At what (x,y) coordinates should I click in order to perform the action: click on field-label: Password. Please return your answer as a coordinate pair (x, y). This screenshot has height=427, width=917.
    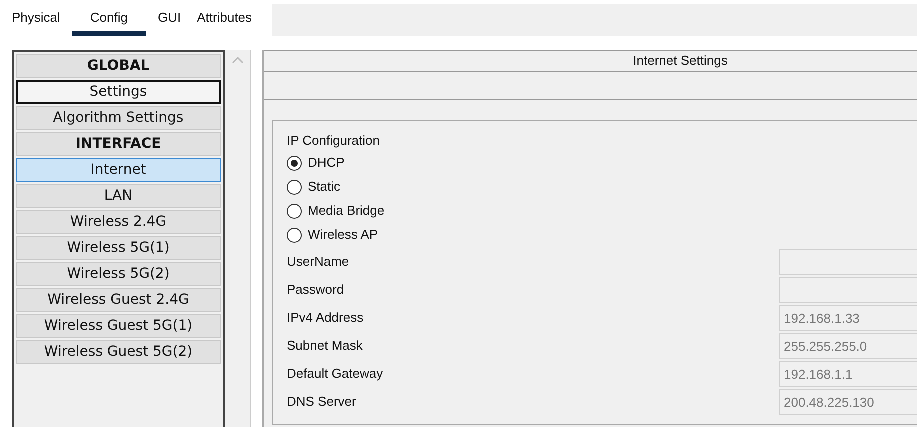
    Looking at the image, I should click on (316, 290).